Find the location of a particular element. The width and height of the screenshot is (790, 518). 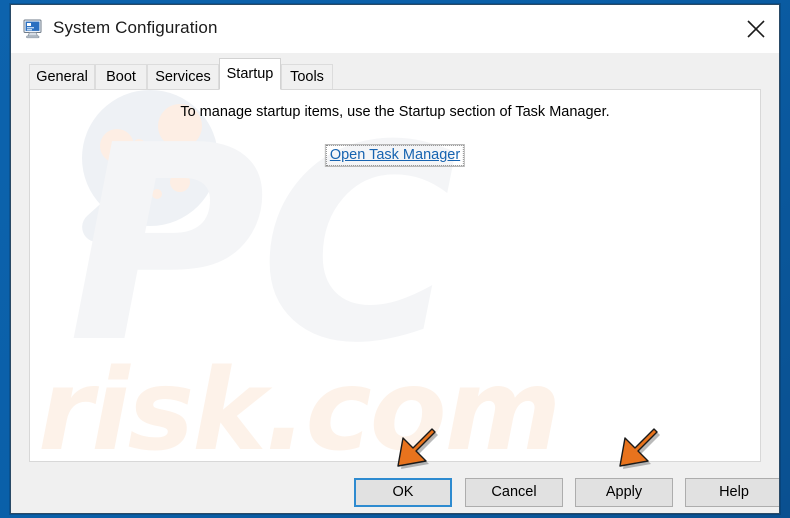

tab-startup: Startup is located at coordinates (250, 74).